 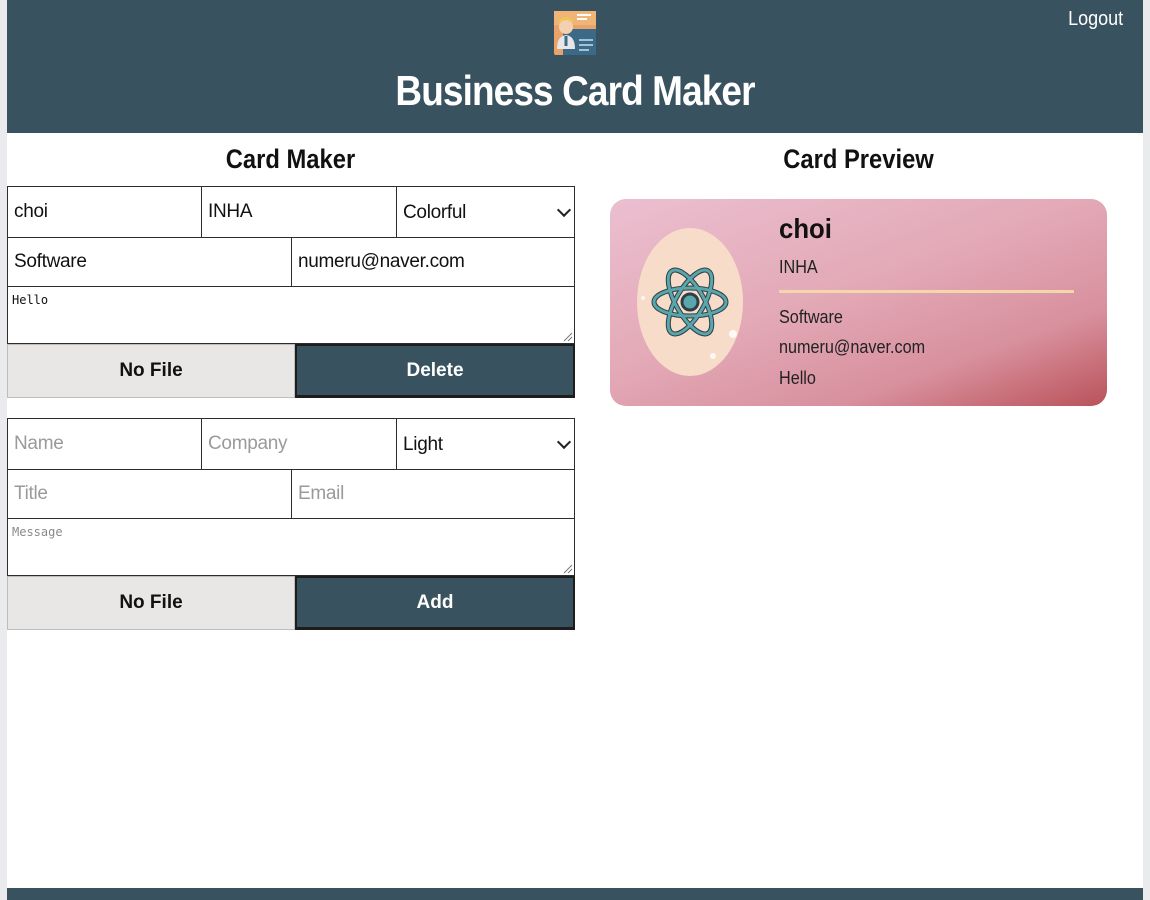 I want to click on card-editor-form: Colorful Hello No File Delete, so click(x=291, y=292).